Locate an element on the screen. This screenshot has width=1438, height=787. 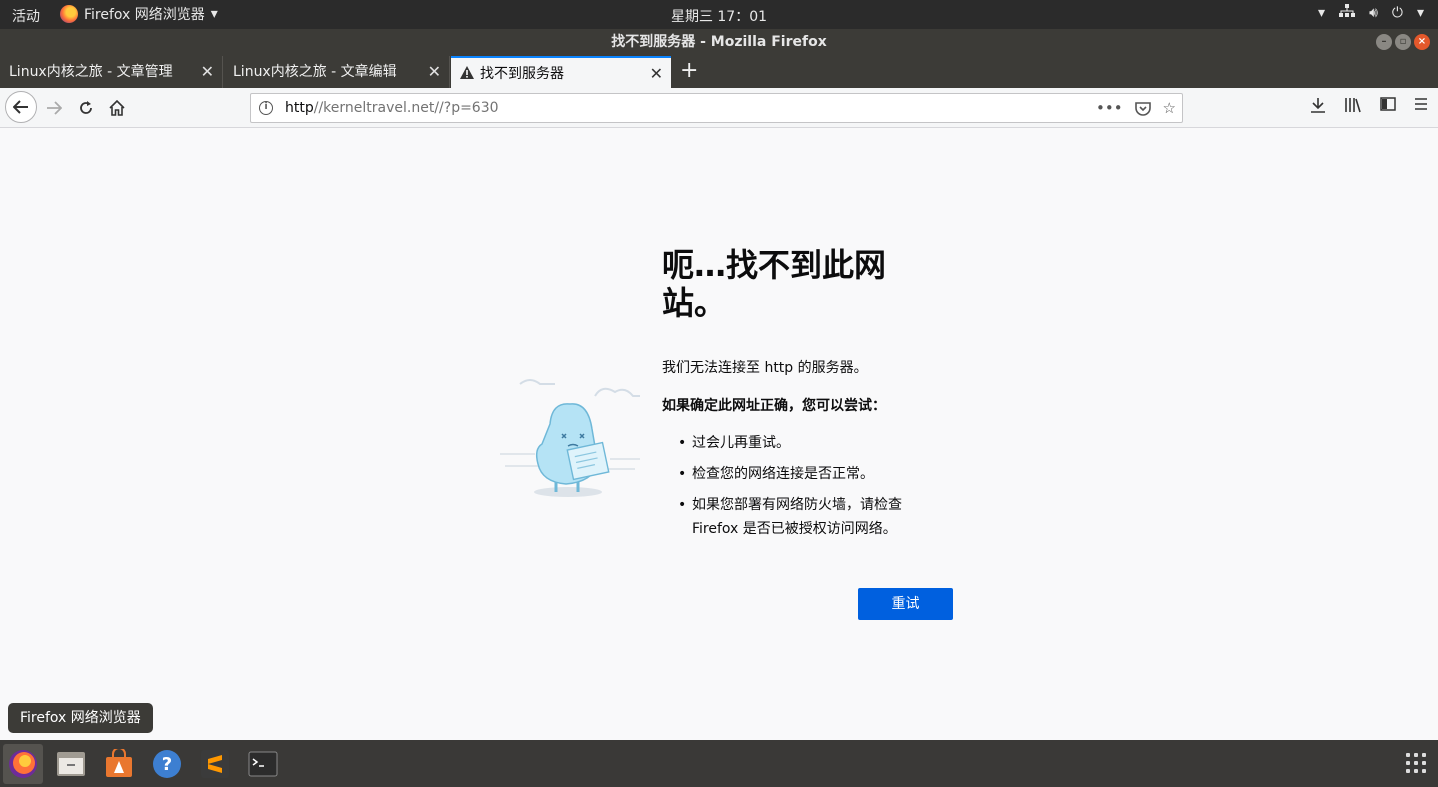
url-rest: //kerneltravel.net//?p=630 is located at coordinates (406, 108).